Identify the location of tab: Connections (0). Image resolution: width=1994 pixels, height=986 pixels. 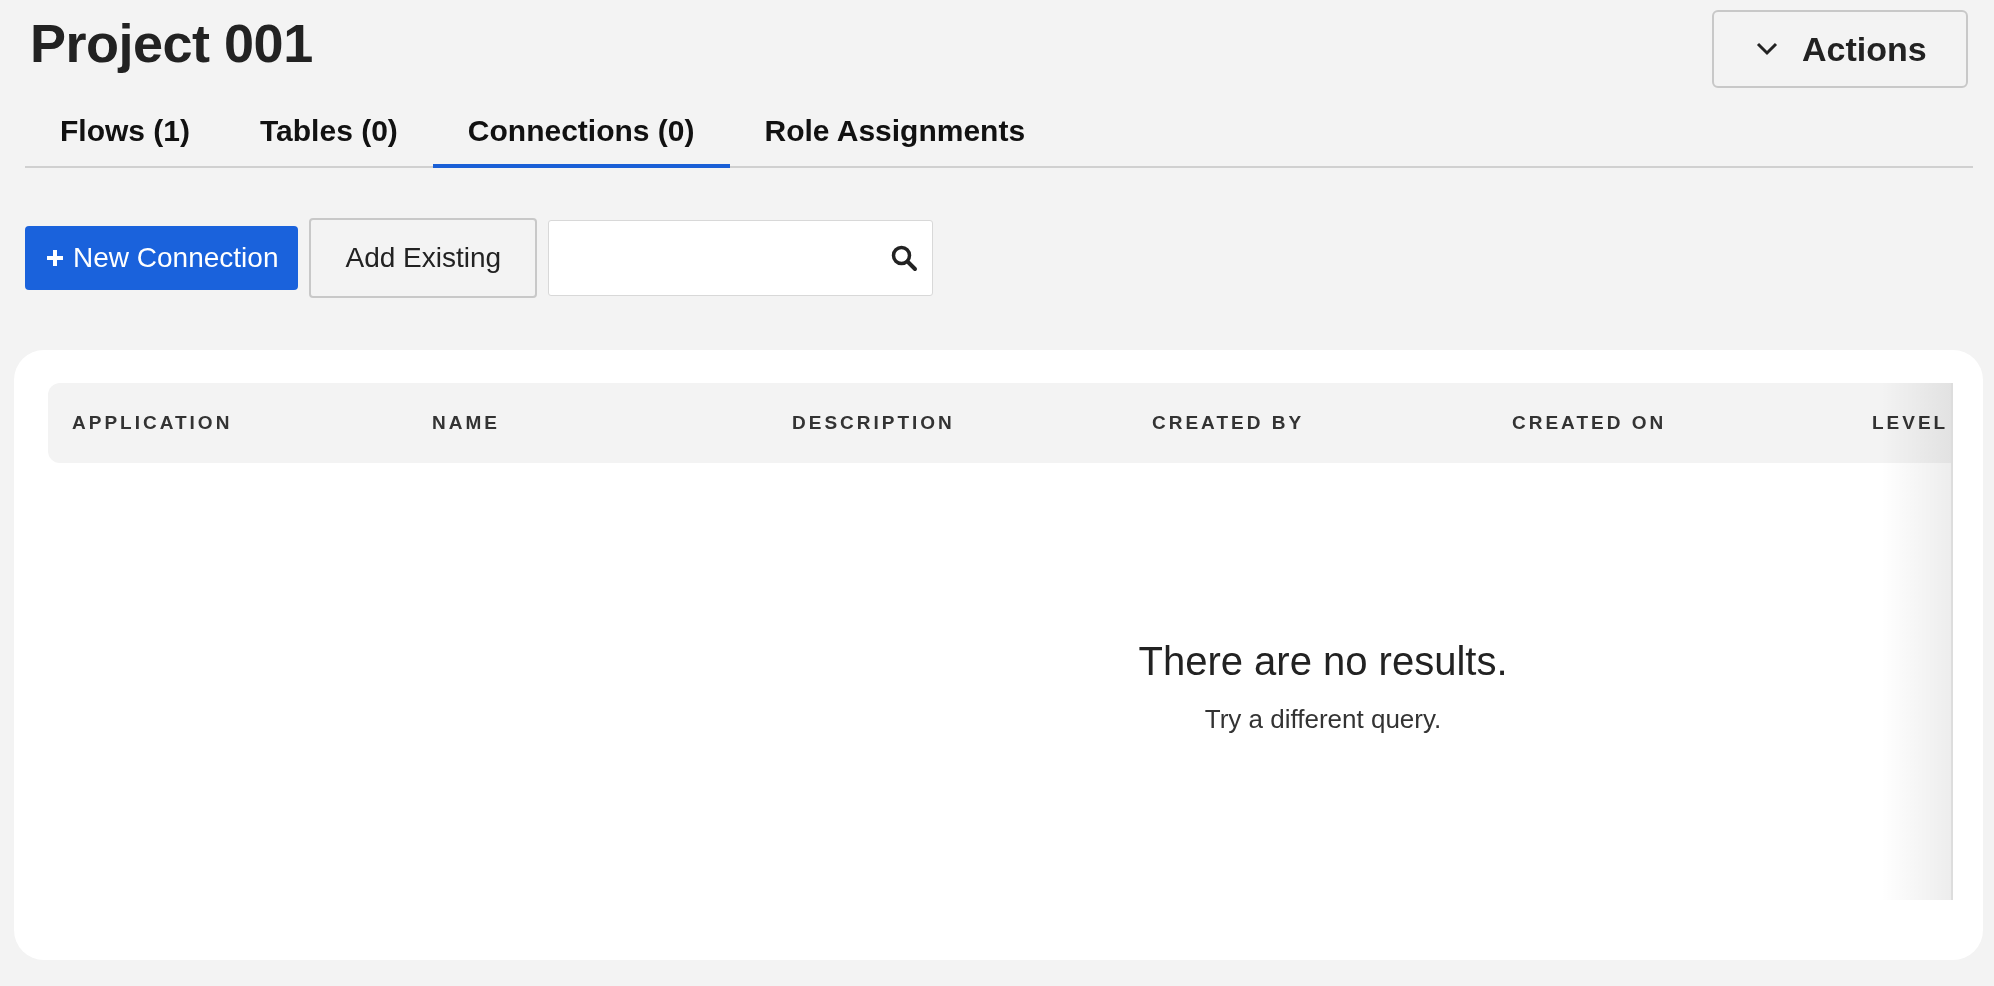
(581, 134).